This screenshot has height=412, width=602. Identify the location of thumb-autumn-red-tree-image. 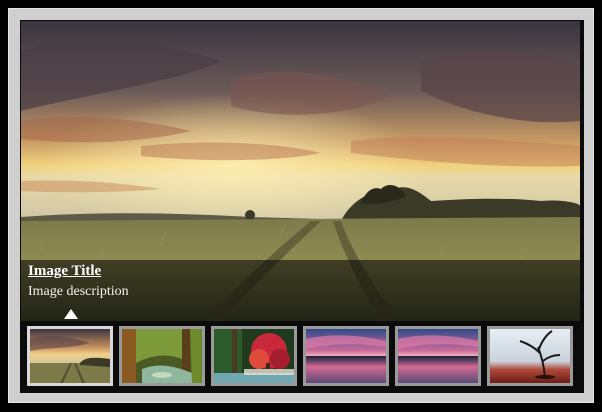
(254, 356).